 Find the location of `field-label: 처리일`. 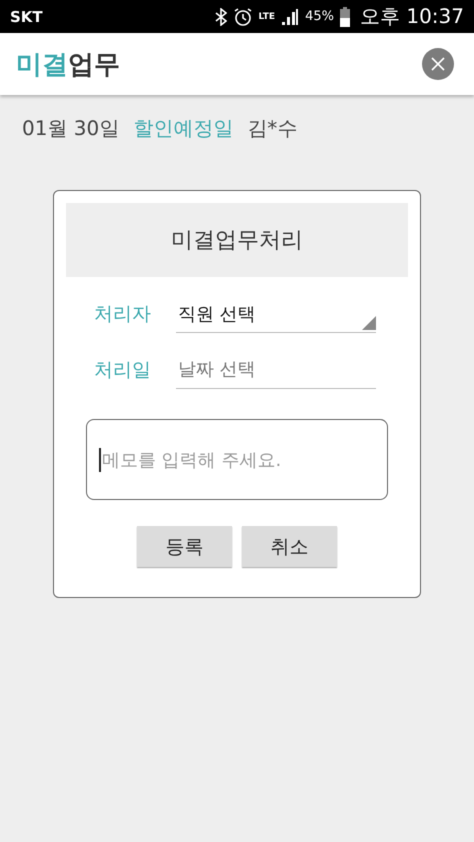

field-label: 처리일 is located at coordinates (123, 370).